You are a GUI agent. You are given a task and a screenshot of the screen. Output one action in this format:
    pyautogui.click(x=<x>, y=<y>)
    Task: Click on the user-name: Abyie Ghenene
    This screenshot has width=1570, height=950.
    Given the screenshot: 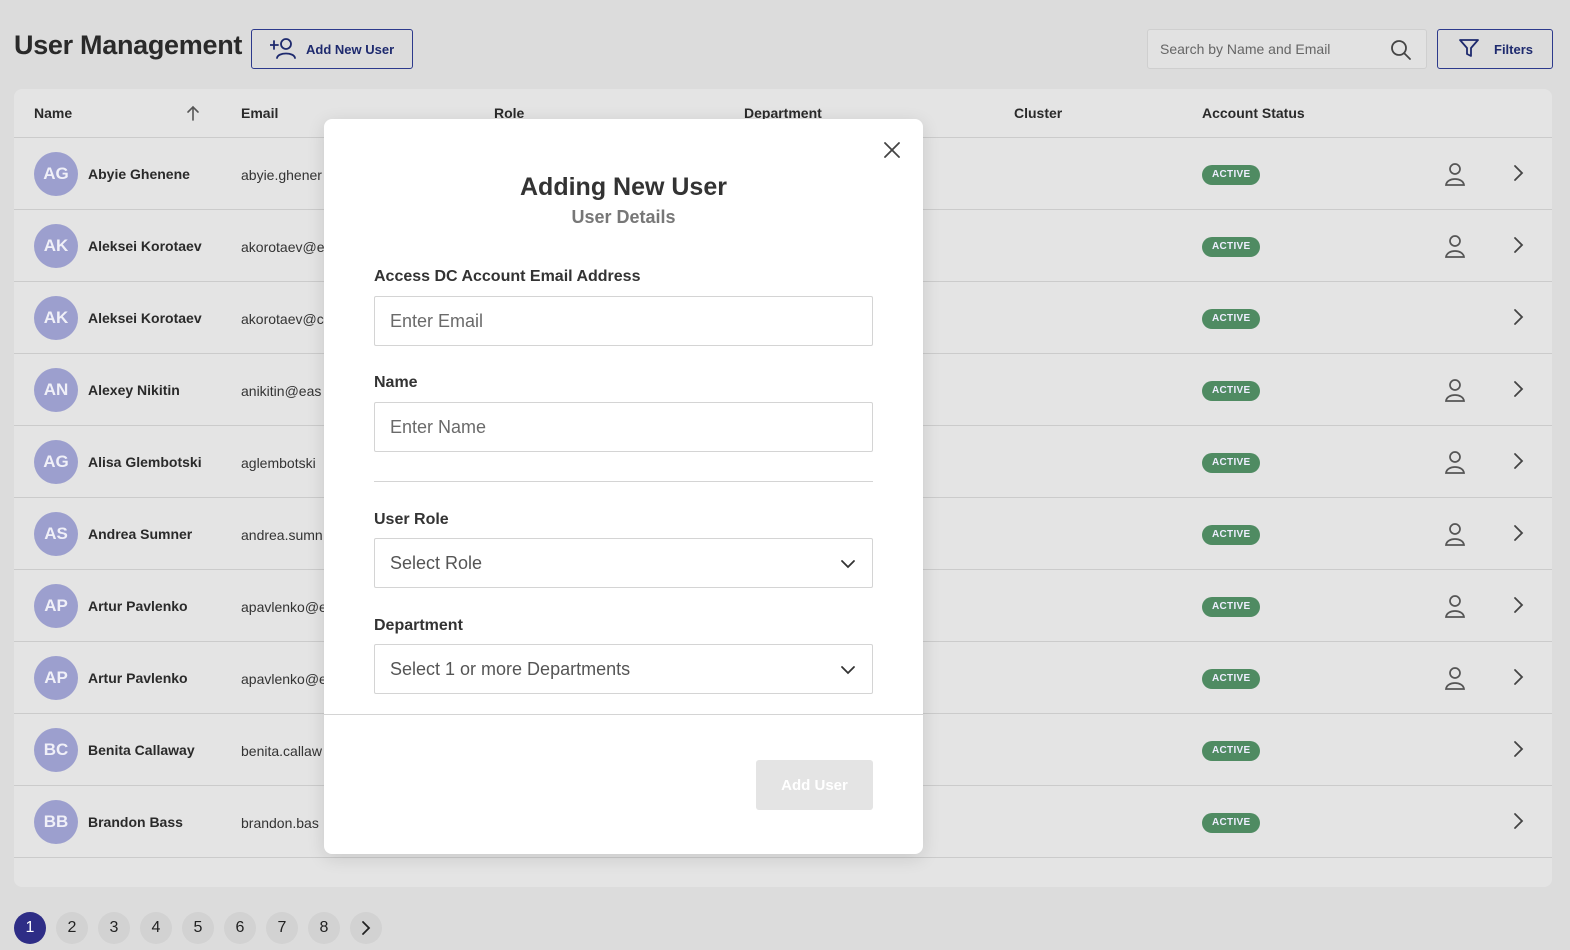 What is the action you would take?
    pyautogui.click(x=139, y=174)
    